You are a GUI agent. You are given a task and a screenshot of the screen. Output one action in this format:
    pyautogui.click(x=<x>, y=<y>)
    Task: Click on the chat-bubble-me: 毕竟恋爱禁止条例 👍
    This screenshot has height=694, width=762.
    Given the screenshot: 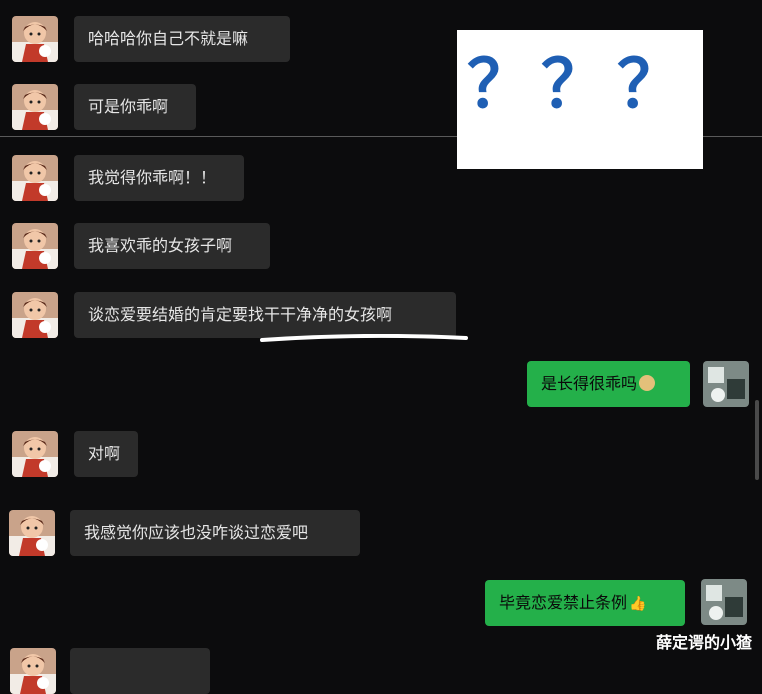 What is the action you would take?
    pyautogui.click(x=585, y=603)
    